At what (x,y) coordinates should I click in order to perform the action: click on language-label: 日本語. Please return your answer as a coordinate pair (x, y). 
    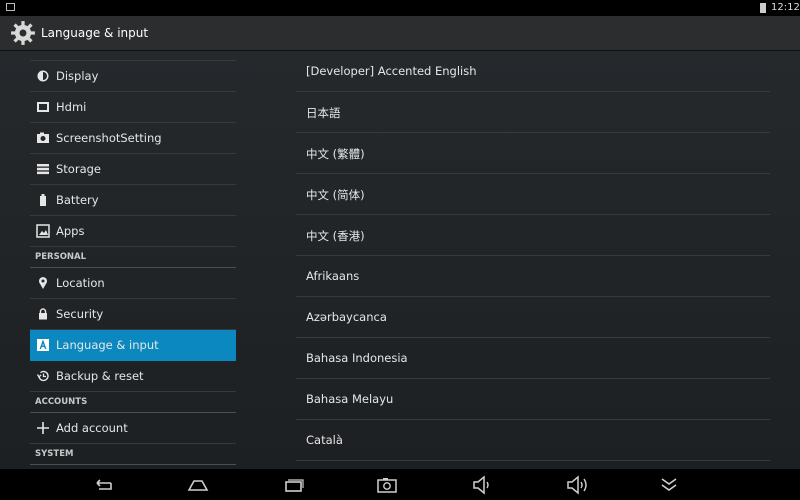
    Looking at the image, I should click on (323, 113).